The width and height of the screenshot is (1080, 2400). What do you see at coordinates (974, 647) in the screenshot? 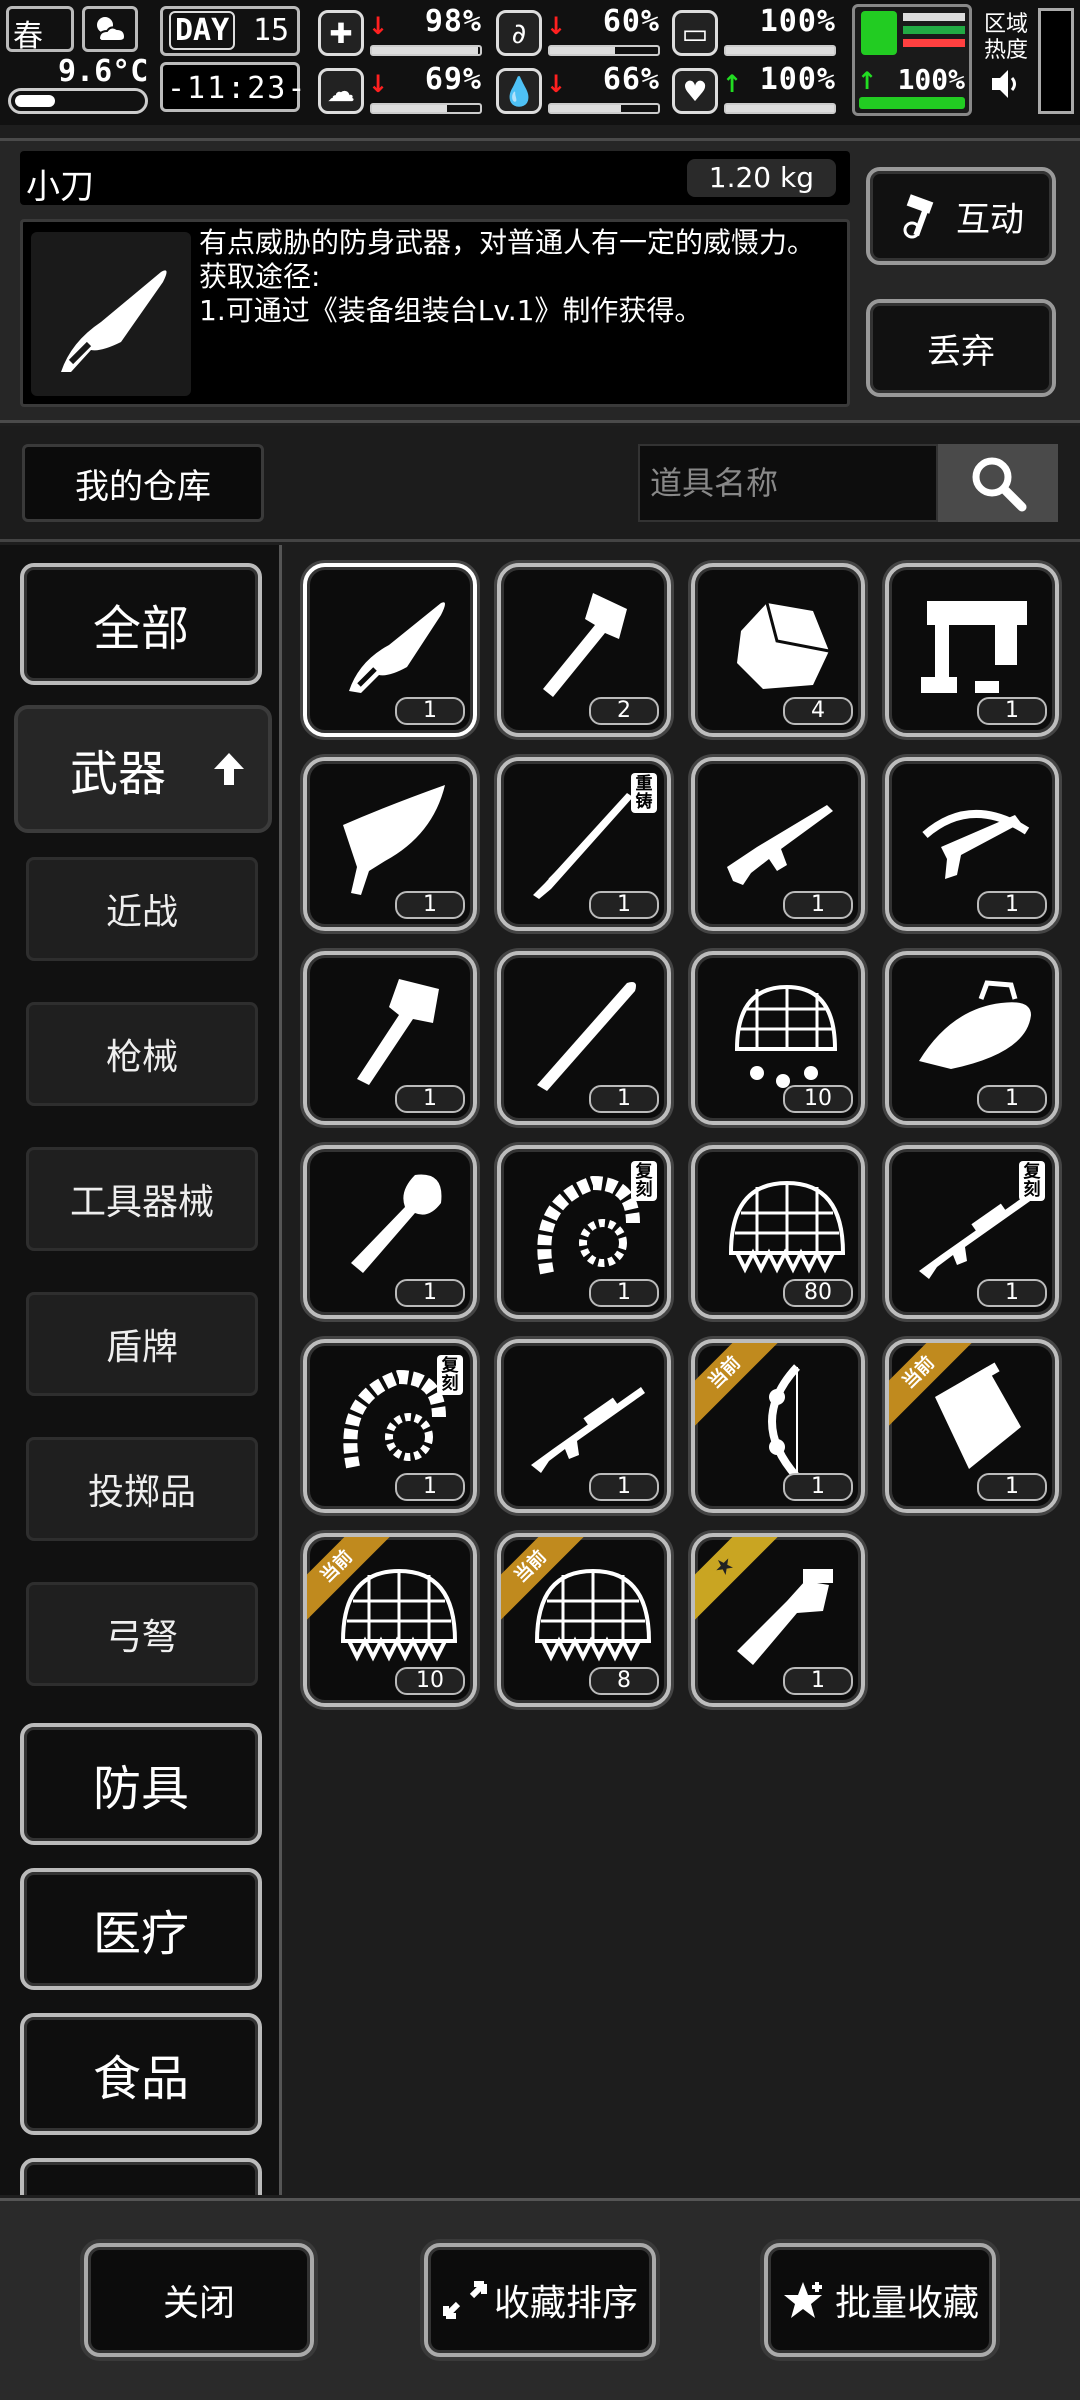
I see `nail-gun-icon` at bounding box center [974, 647].